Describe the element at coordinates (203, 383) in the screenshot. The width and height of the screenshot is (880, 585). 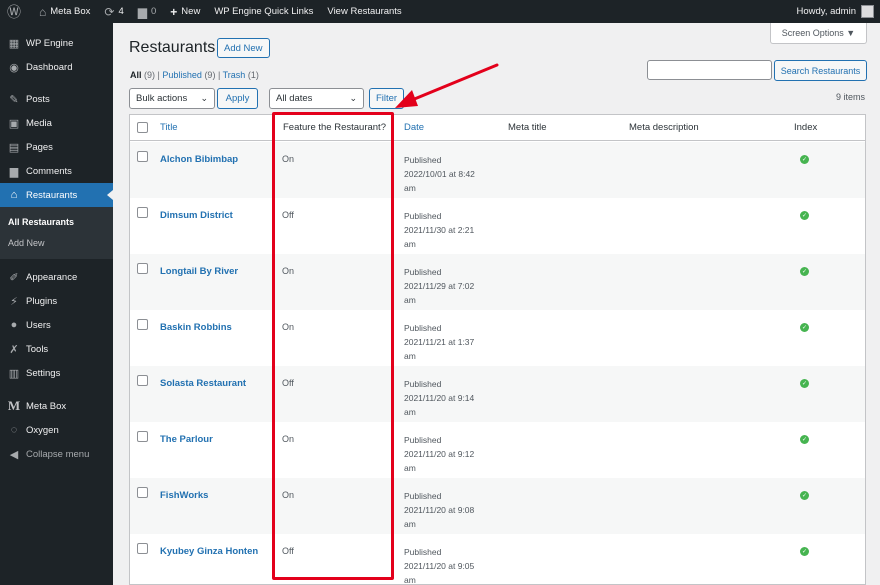
I see `row-title-link: Solasta Restaurant` at that location.